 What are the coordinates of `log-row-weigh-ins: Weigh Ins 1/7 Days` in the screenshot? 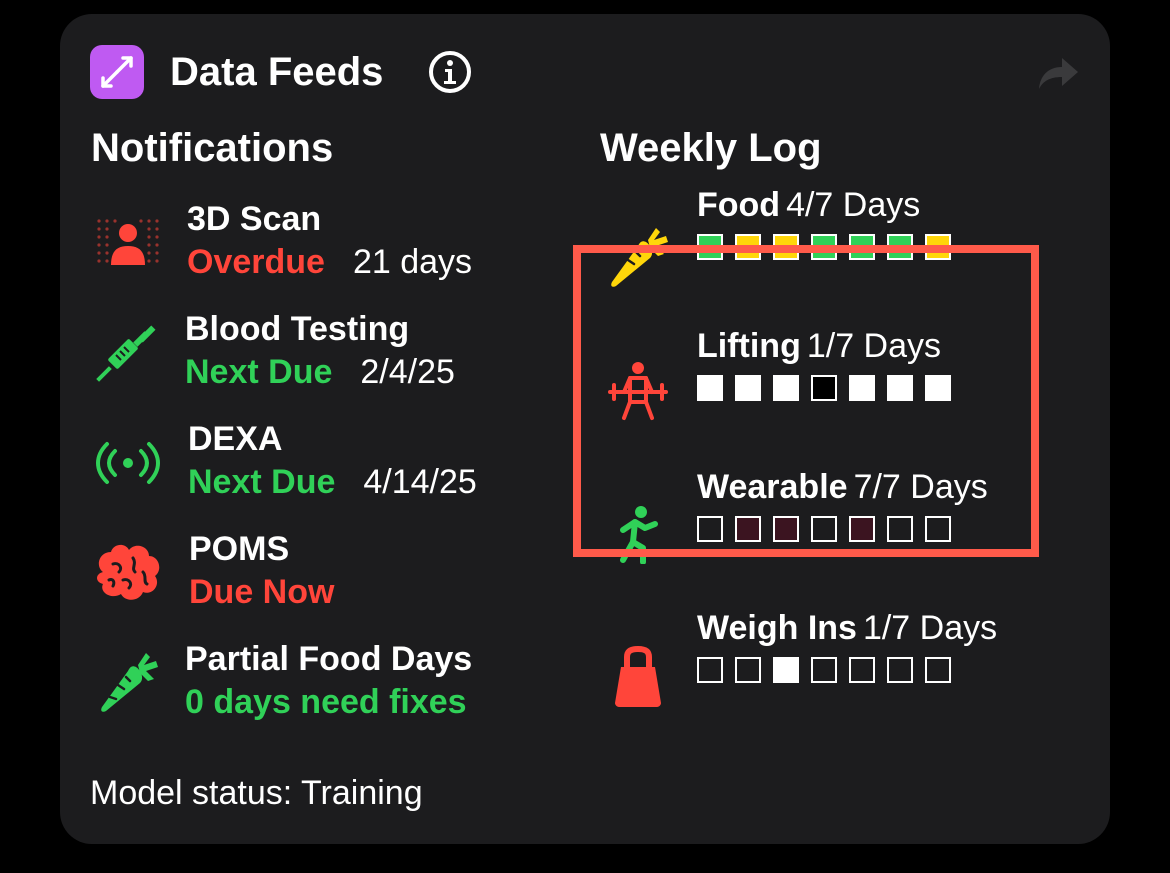 It's located at (820, 657).